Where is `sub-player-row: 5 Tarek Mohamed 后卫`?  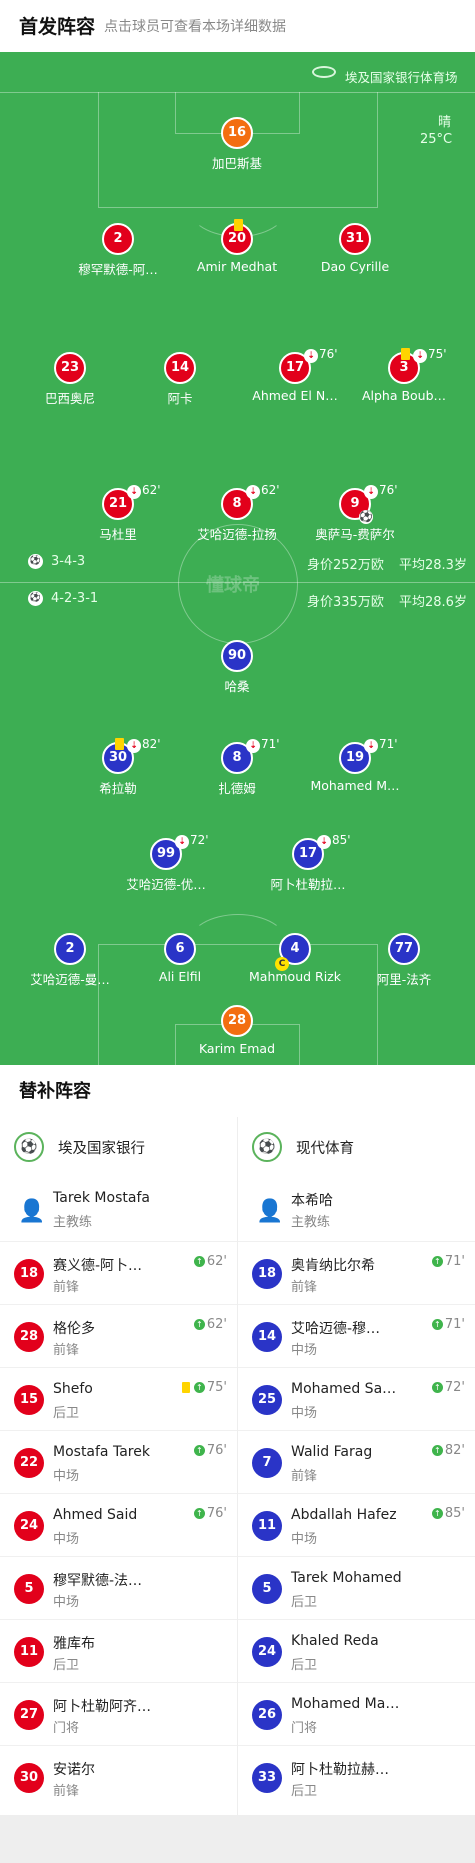
sub-player-row: 5 Tarek Mohamed 后卫 is located at coordinates (356, 1587).